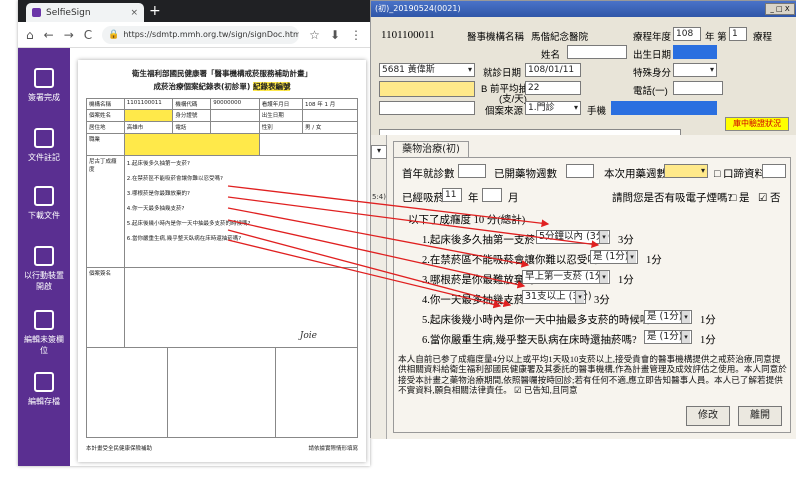  Describe the element at coordinates (695, 70) in the screenshot. I see `status-select` at that location.